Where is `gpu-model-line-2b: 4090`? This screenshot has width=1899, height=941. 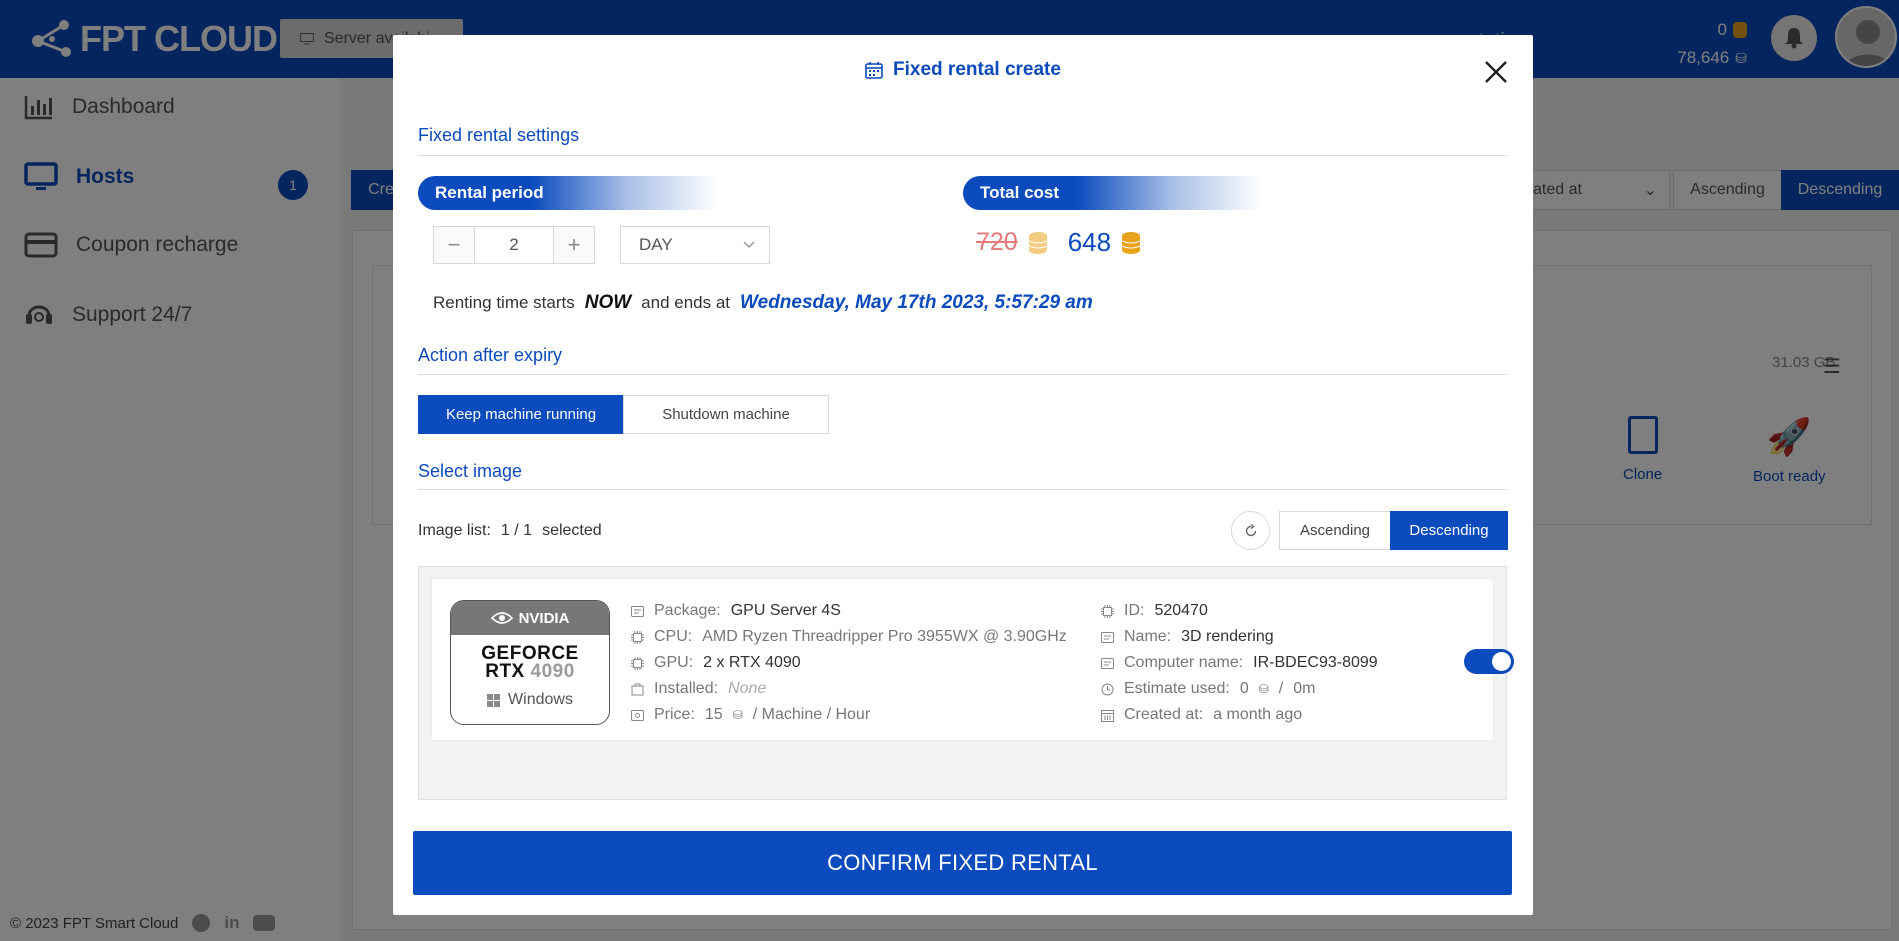 gpu-model-line-2b: 4090 is located at coordinates (552, 671).